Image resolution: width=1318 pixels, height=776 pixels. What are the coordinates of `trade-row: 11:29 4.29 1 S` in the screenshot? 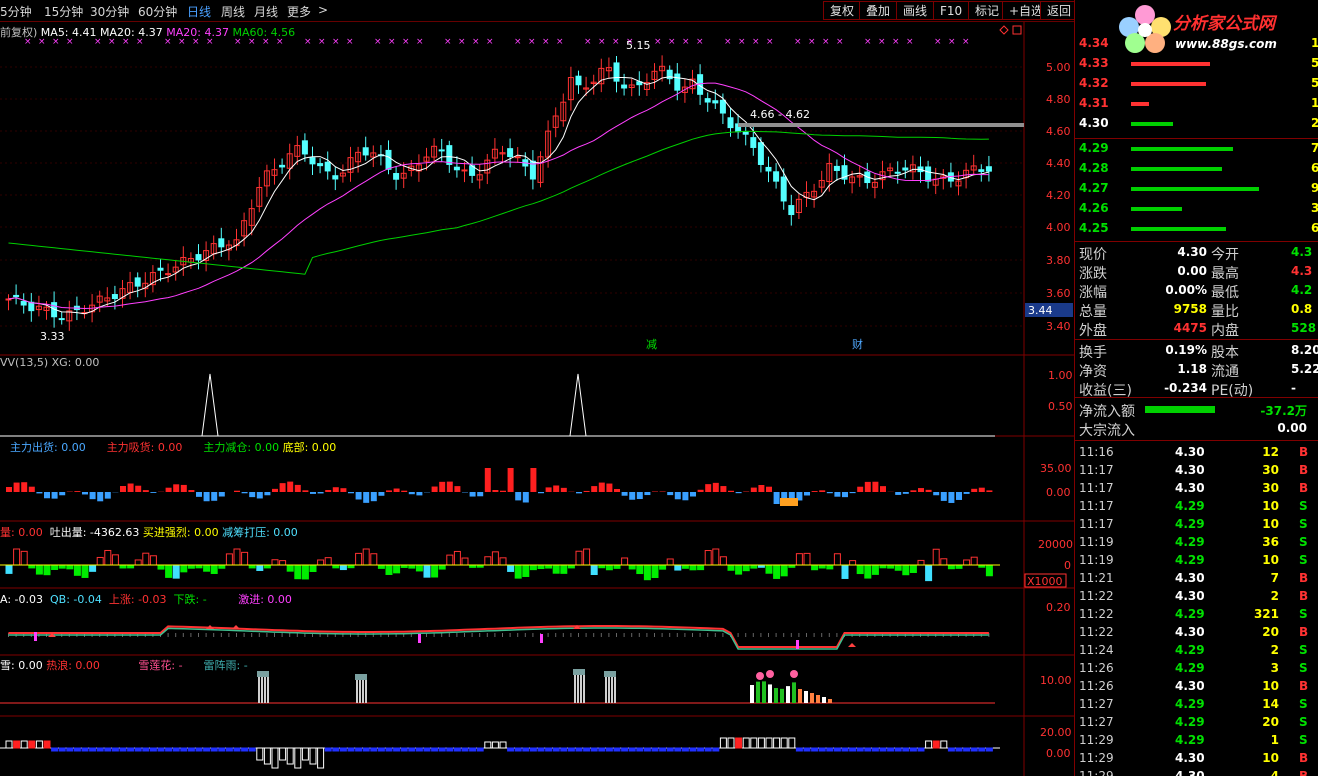 It's located at (1196, 740).